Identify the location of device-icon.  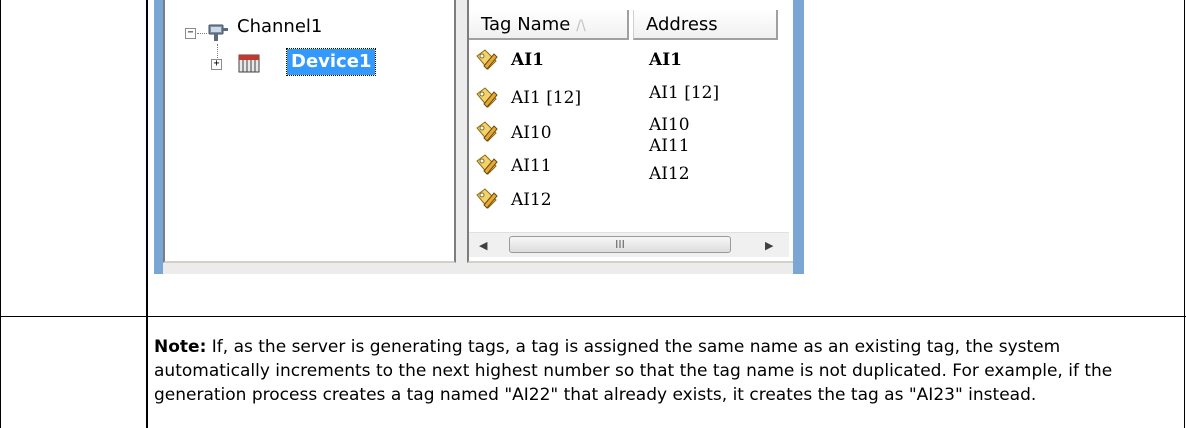
(249, 63).